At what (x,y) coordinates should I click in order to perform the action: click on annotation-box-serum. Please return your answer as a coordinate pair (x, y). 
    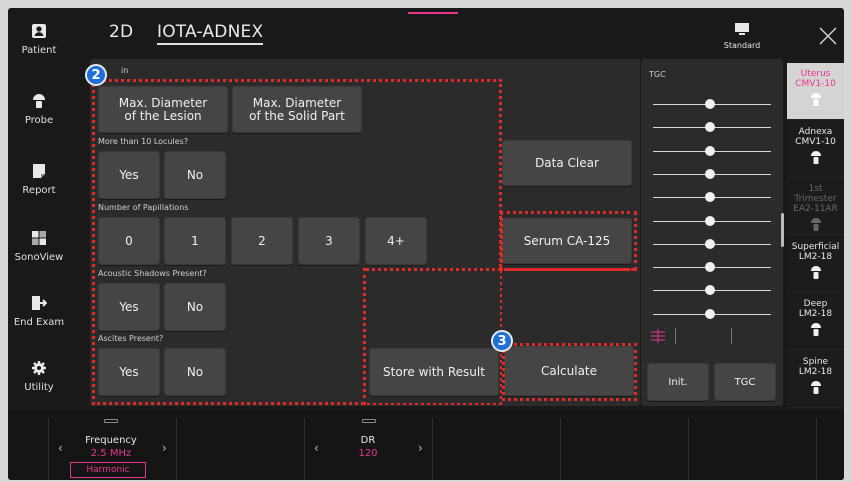
    Looking at the image, I should click on (568, 241).